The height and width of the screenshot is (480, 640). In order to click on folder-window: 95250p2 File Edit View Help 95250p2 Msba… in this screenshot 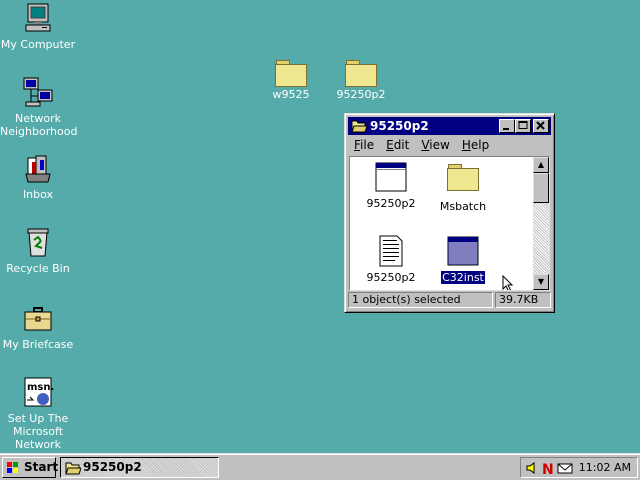, I will do `click(449, 213)`.